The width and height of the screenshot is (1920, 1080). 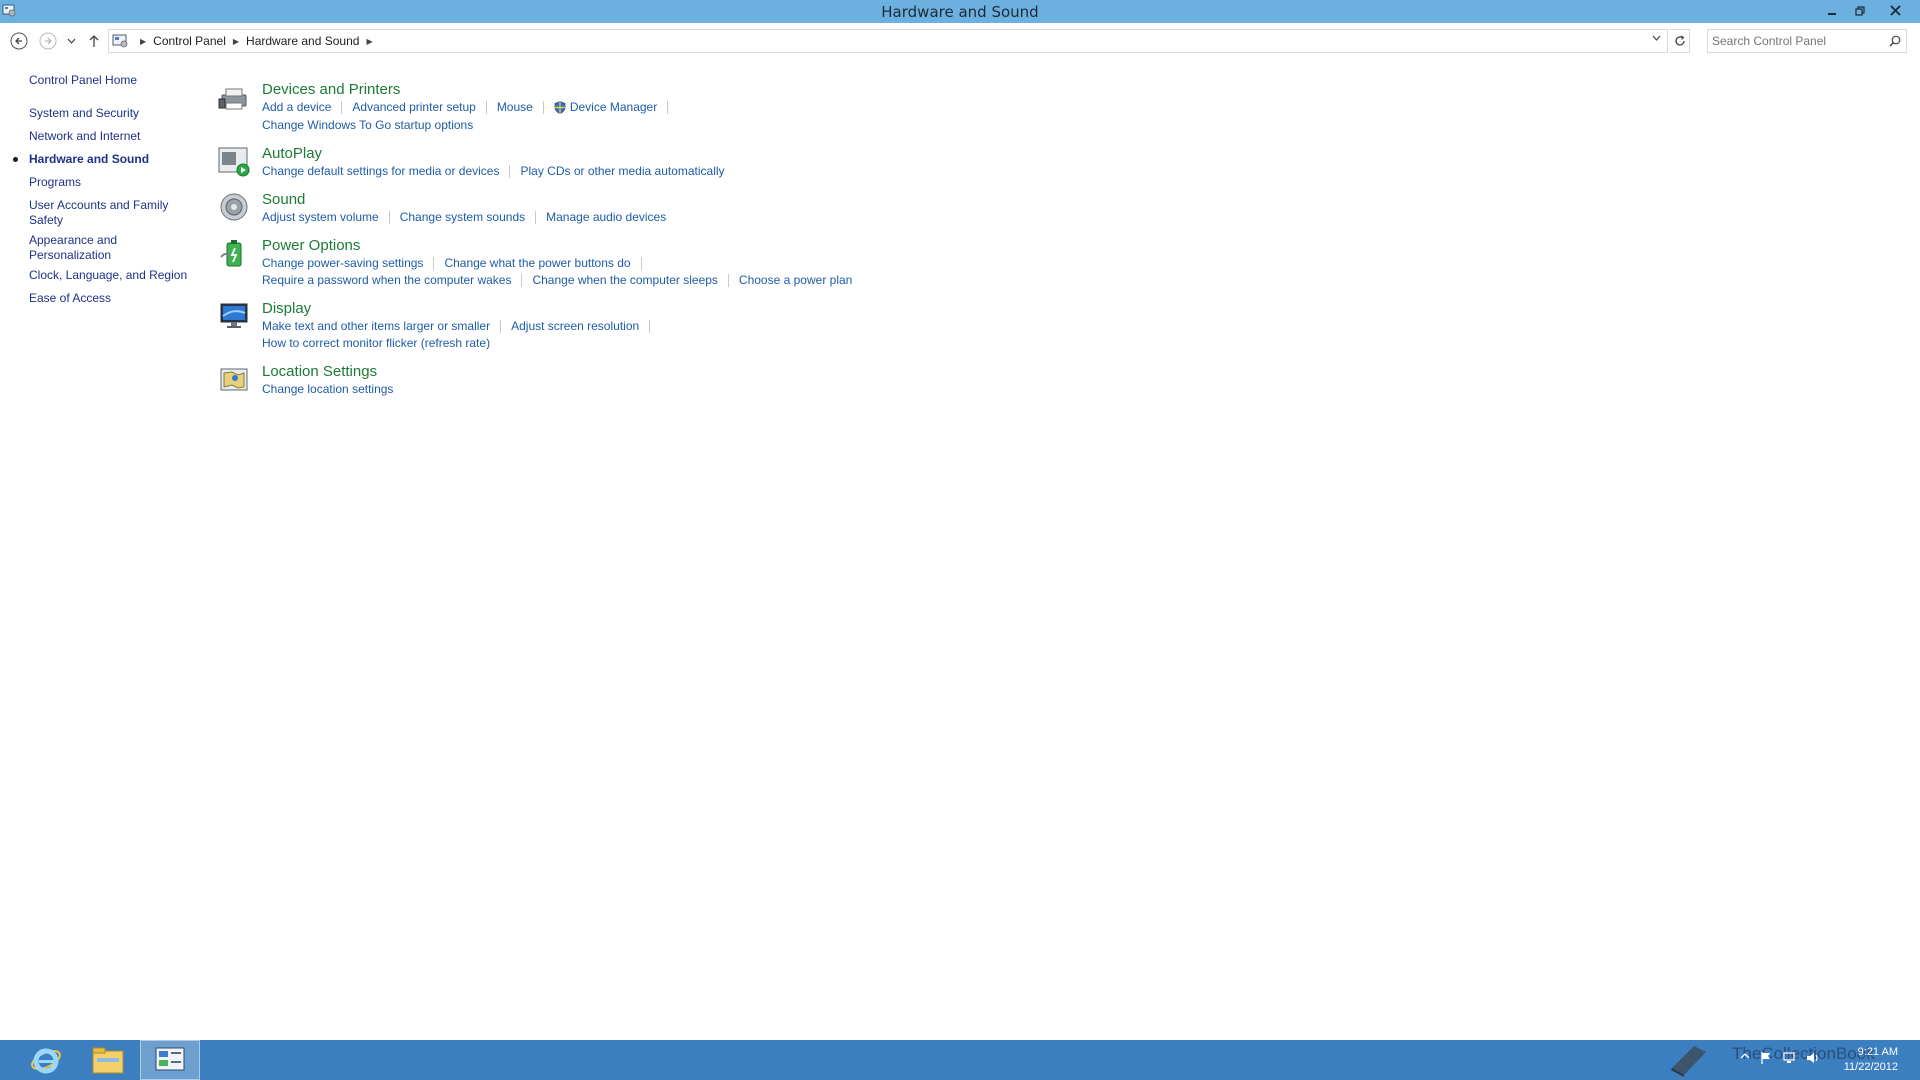 I want to click on close-icon, so click(x=1895, y=10).